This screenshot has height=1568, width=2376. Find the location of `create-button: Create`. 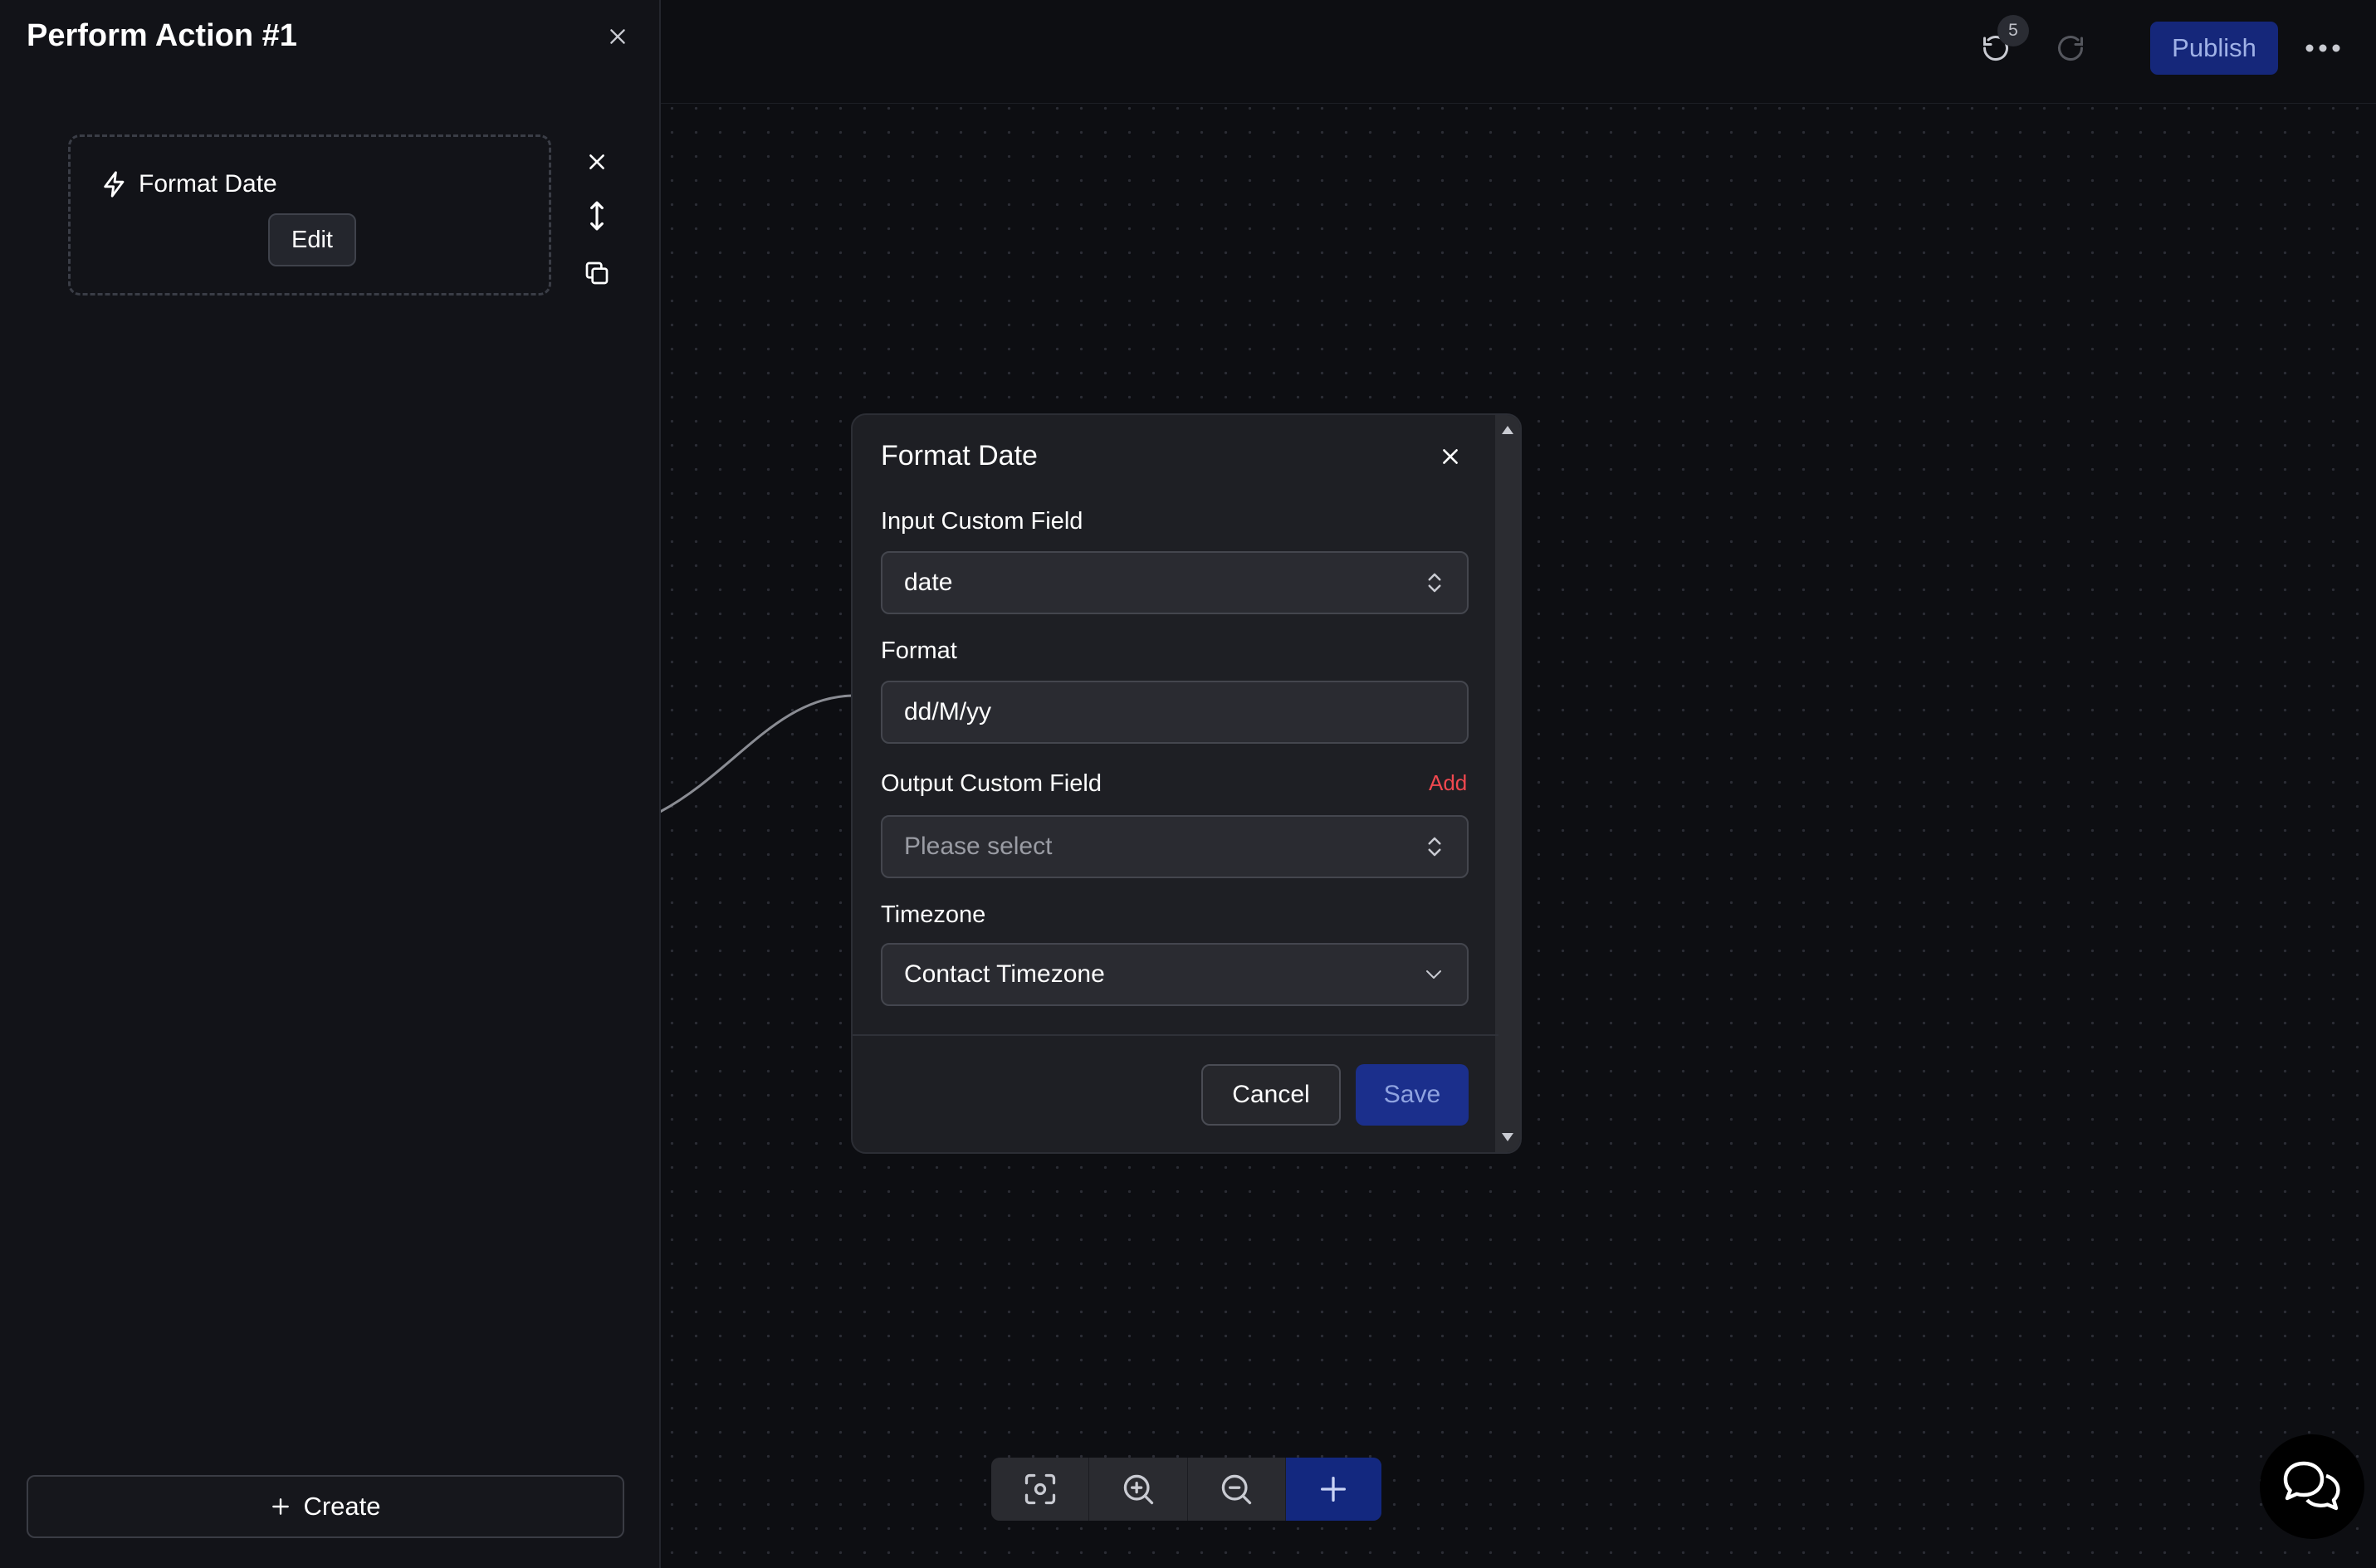

create-button: Create is located at coordinates (326, 1507).